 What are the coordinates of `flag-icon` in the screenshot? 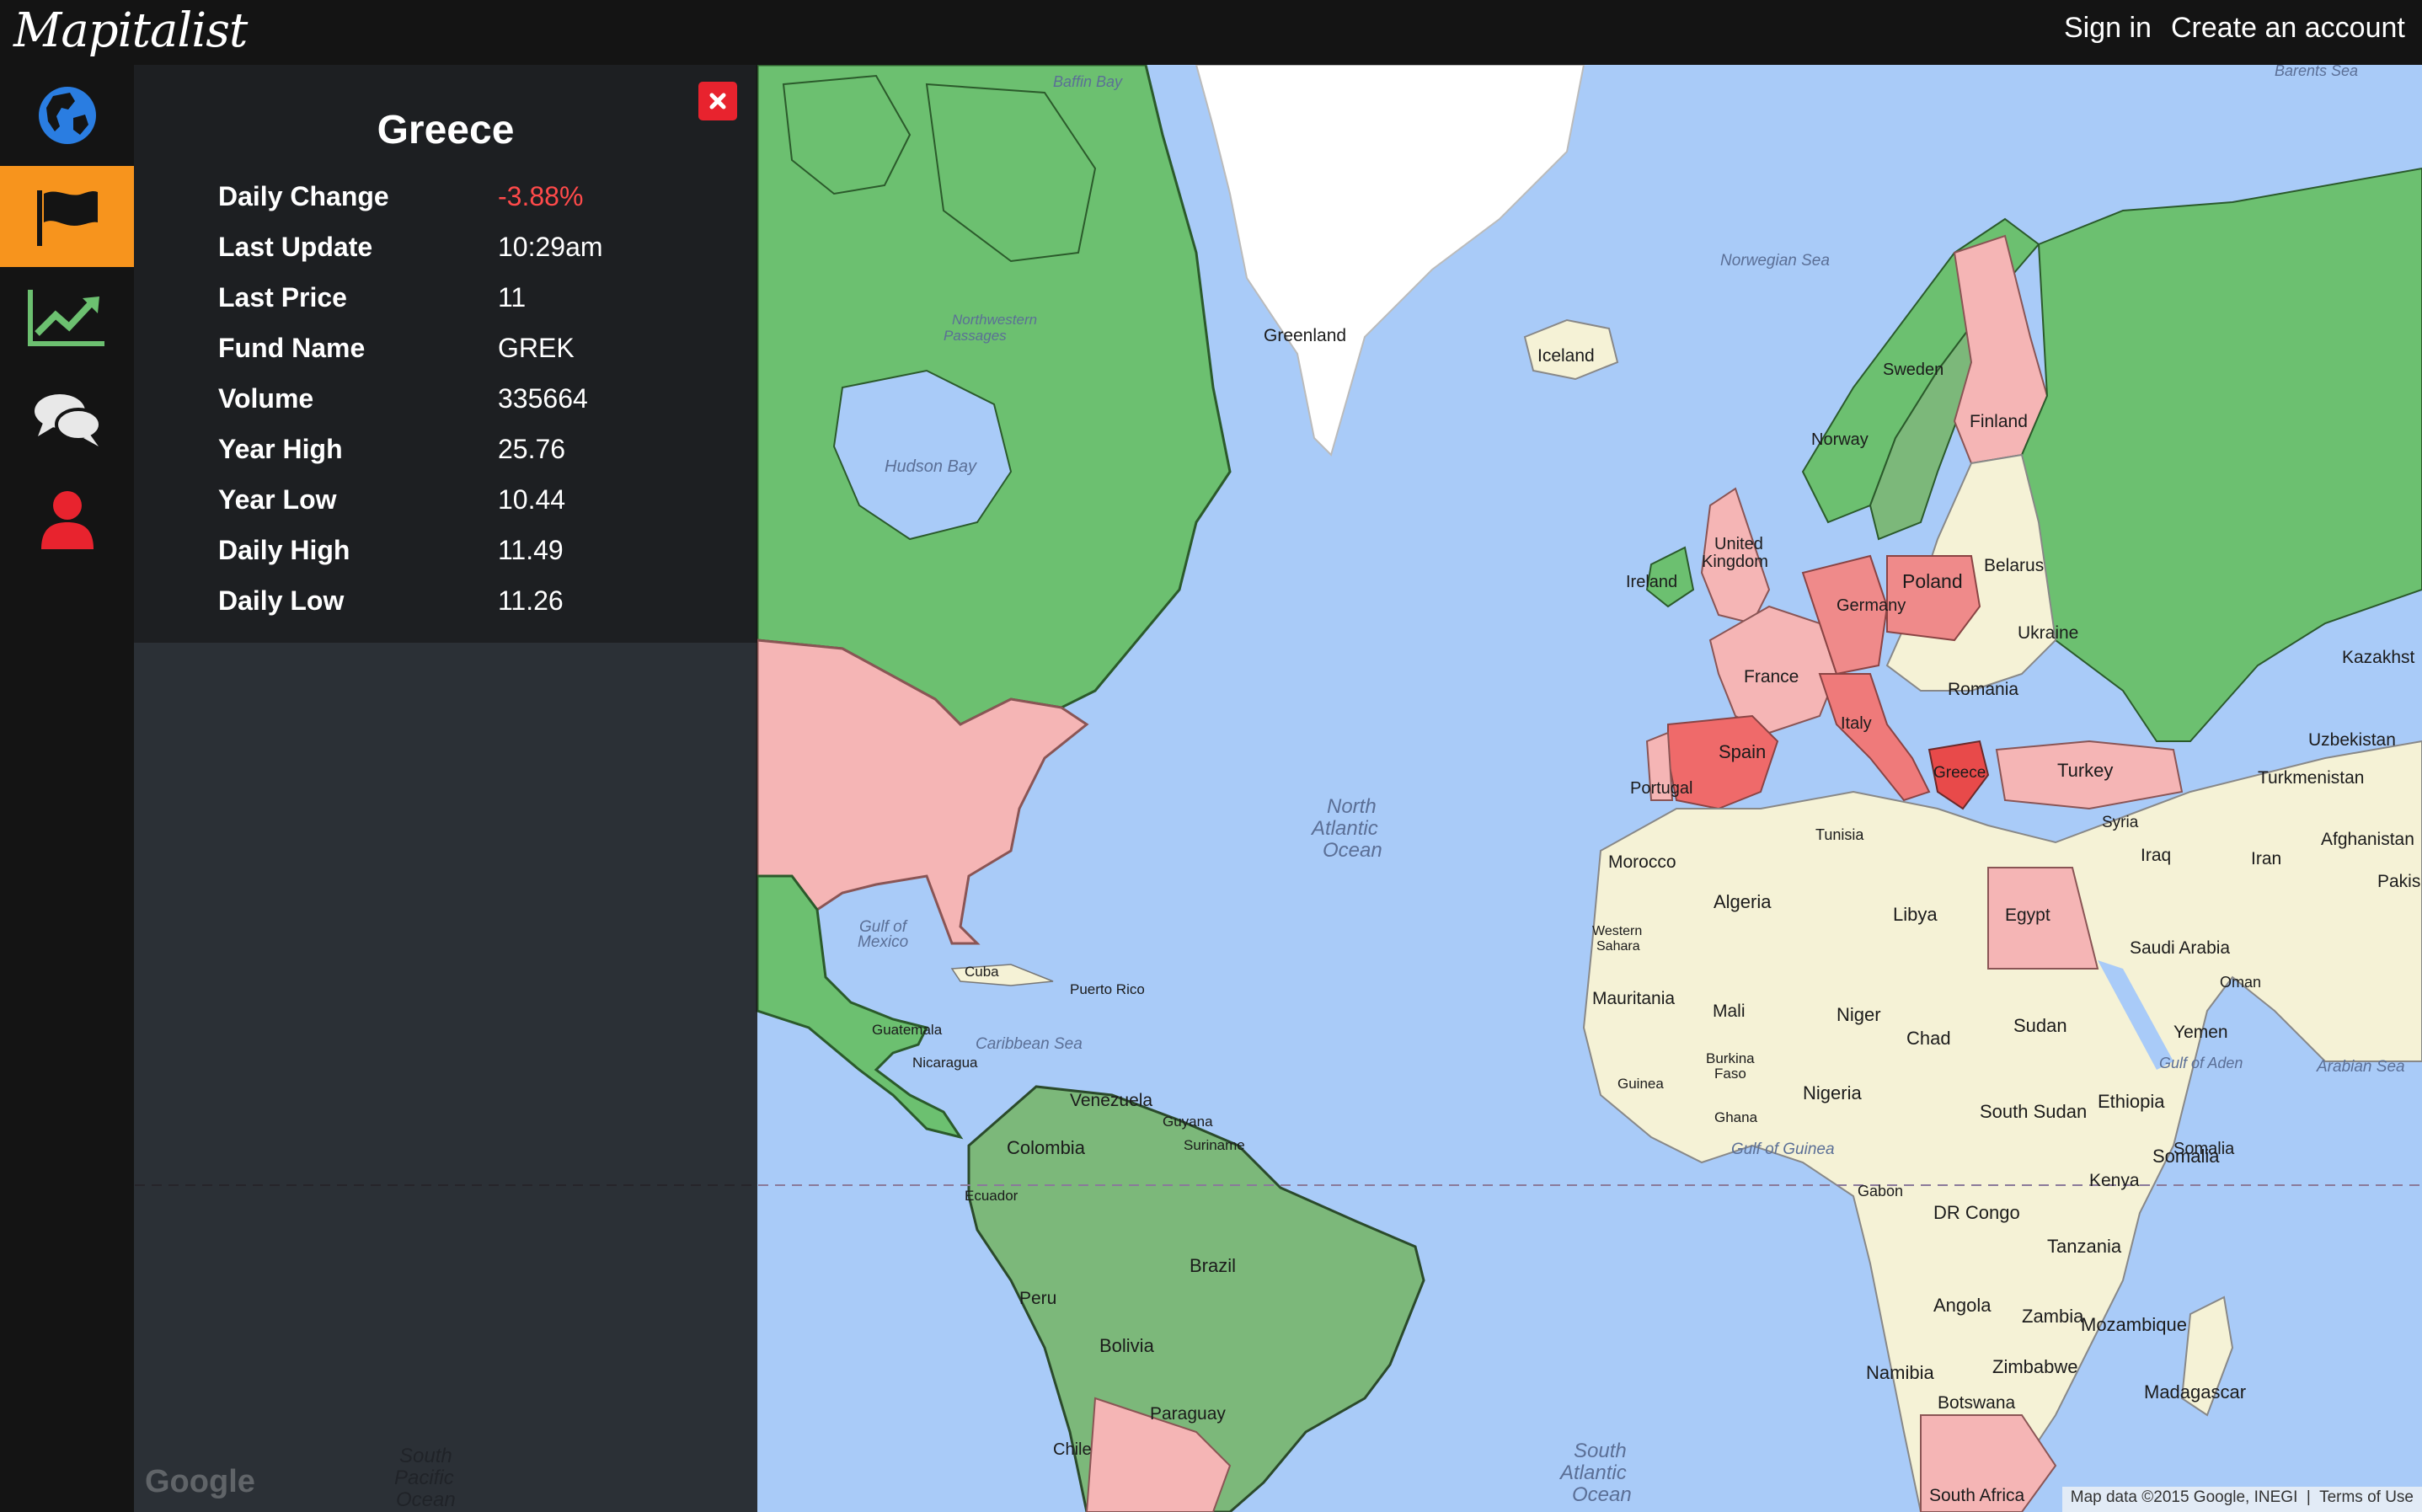 It's located at (67, 218).